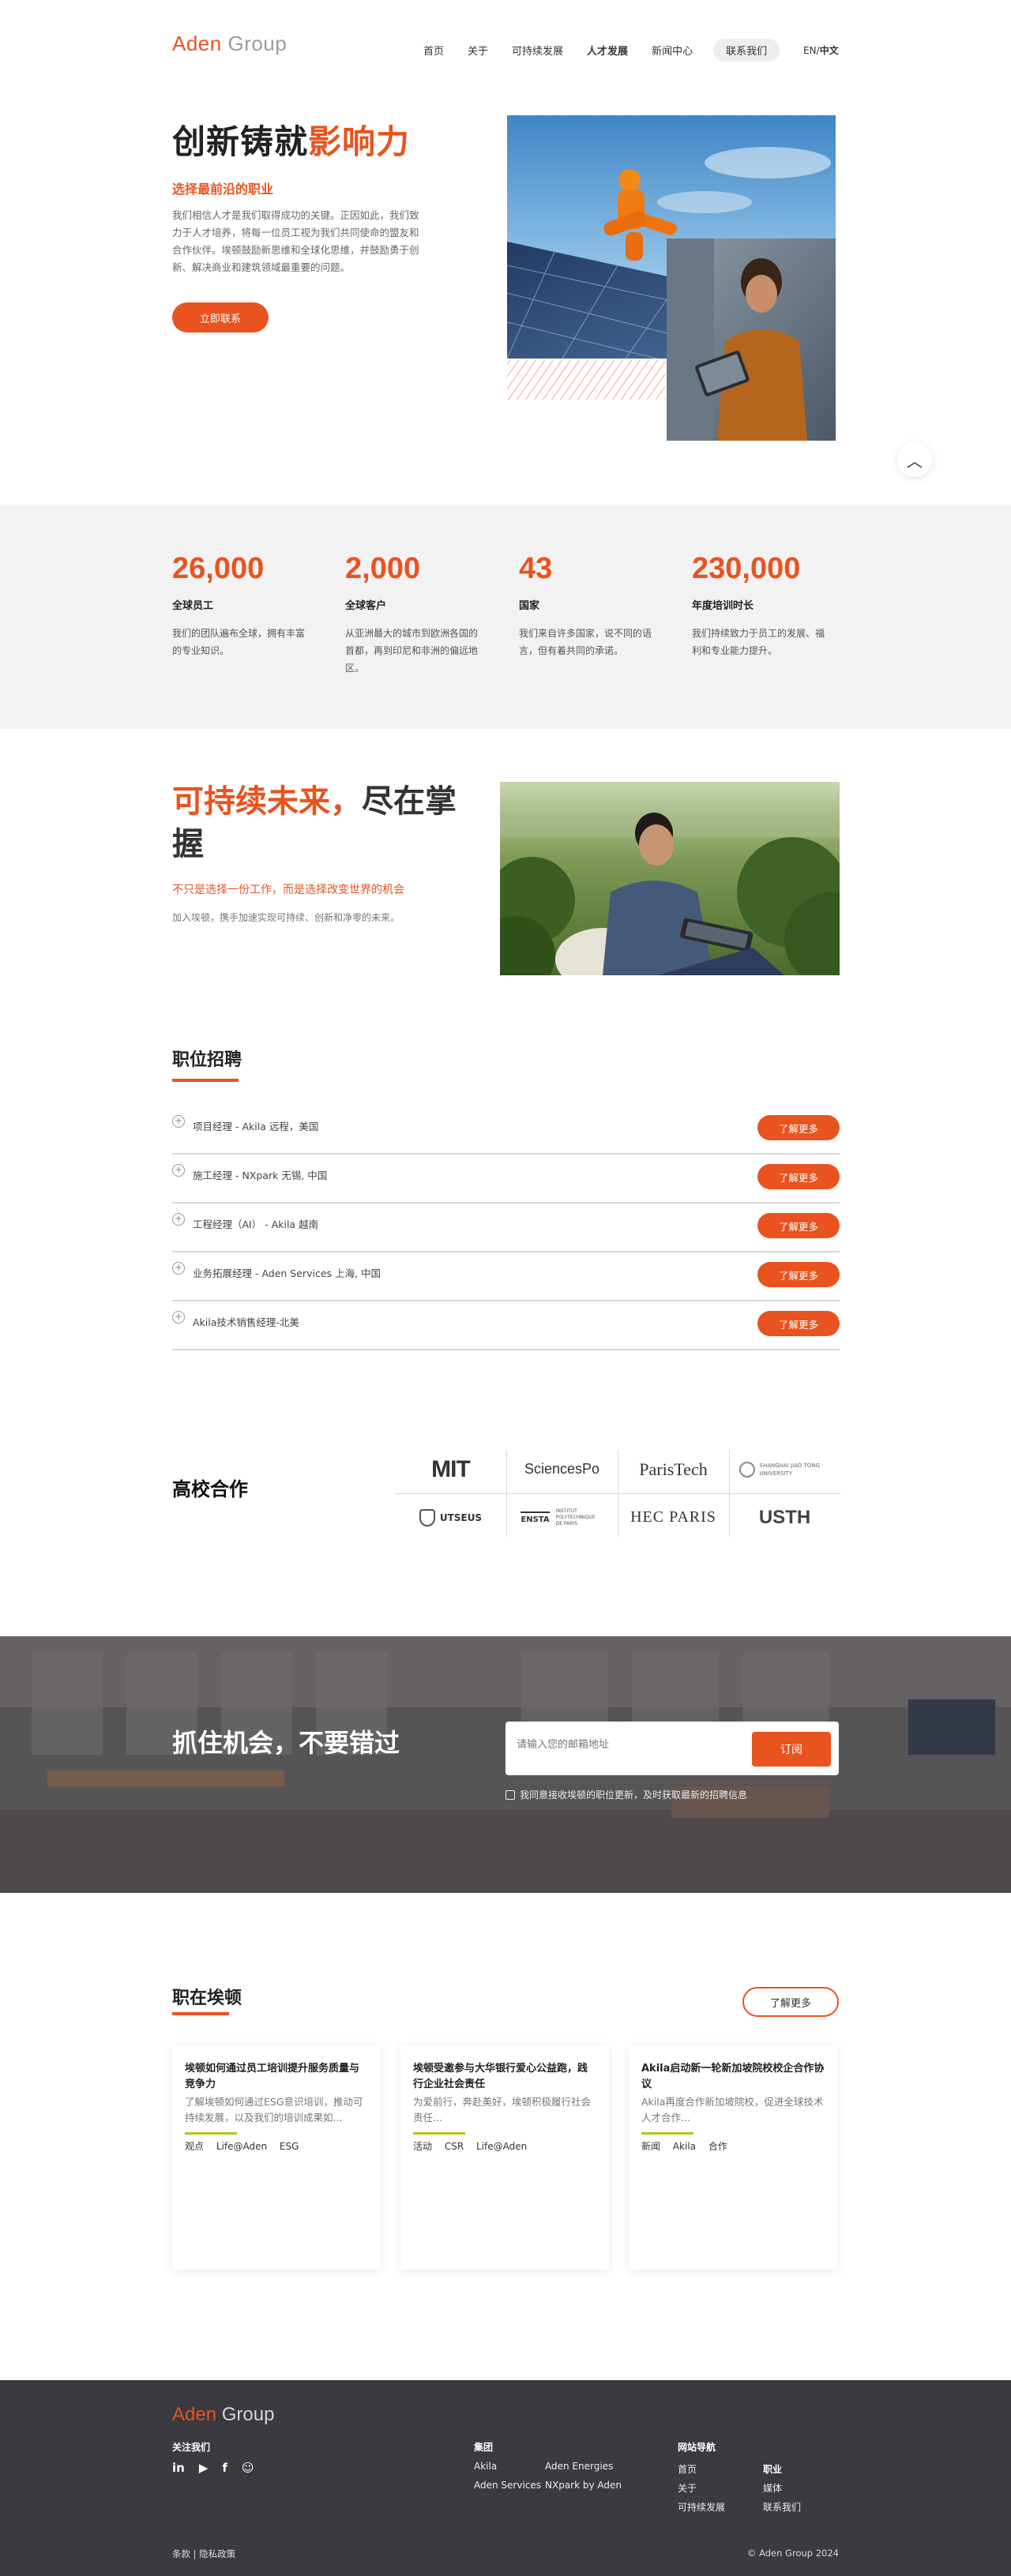  Describe the element at coordinates (220, 2468) in the screenshot. I see `social-links: in ▶ f ☺` at that location.